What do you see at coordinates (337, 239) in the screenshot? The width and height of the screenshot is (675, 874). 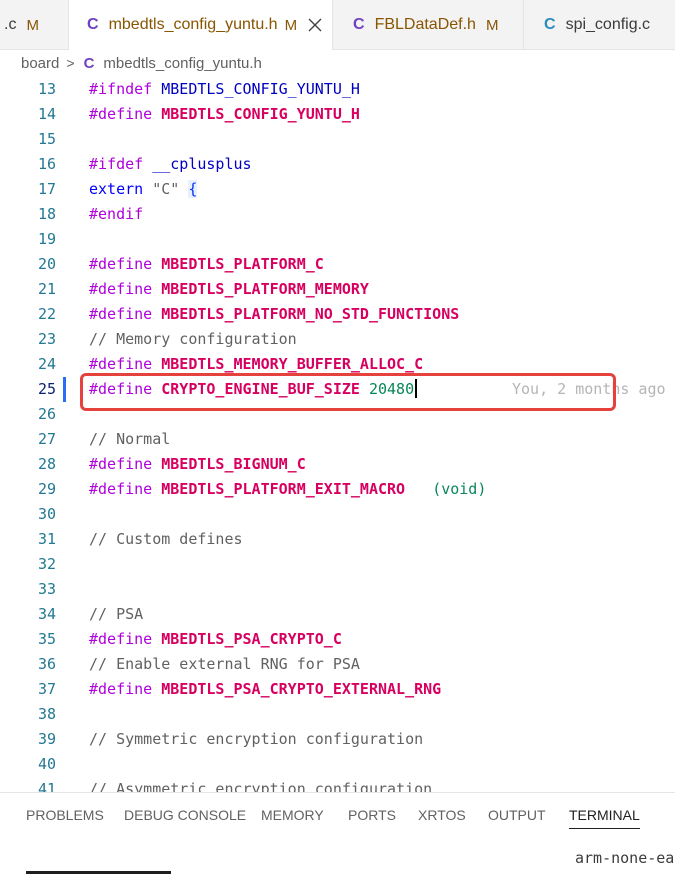 I see `code-line: 19` at bounding box center [337, 239].